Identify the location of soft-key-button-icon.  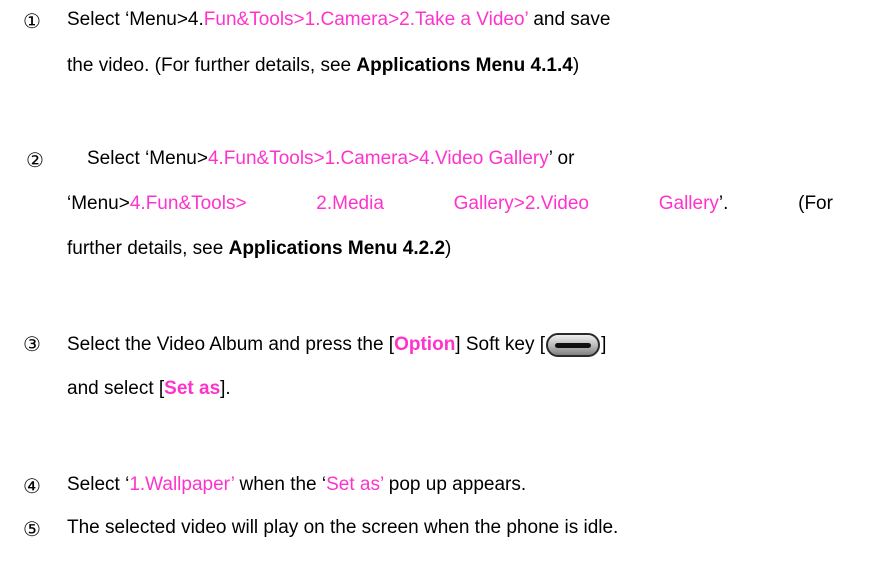
(573, 345).